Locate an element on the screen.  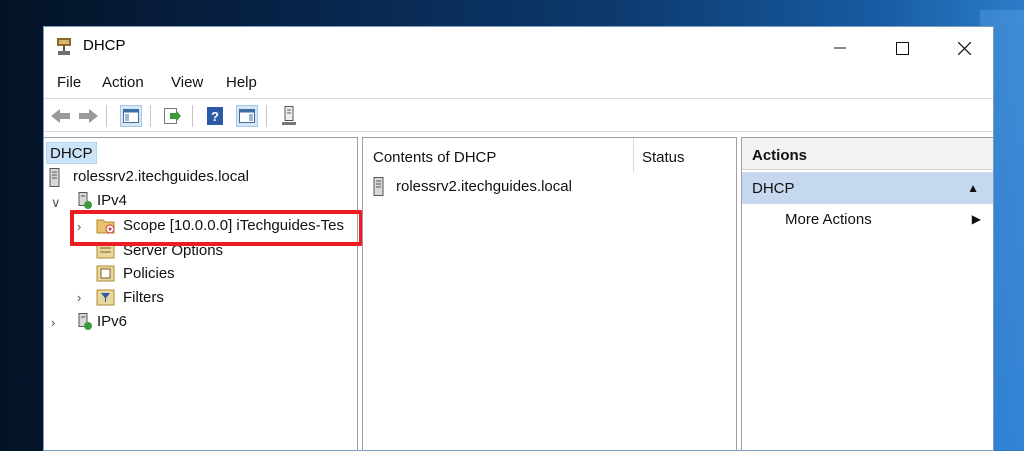
column-header: Contents of DHCP Status is located at coordinates (549, 155).